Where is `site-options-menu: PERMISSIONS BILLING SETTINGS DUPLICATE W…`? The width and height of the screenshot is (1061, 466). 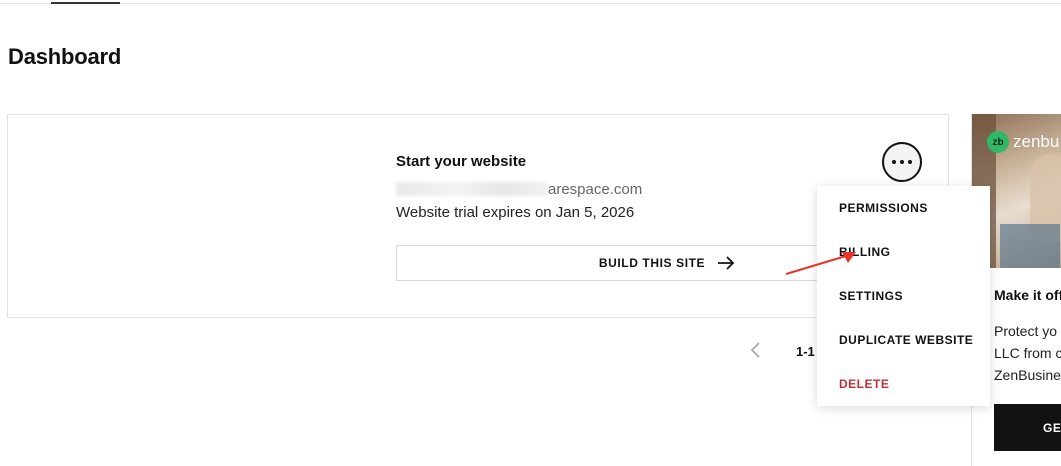 site-options-menu: PERMISSIONS BILLING SETTINGS DUPLICATE W… is located at coordinates (903, 296).